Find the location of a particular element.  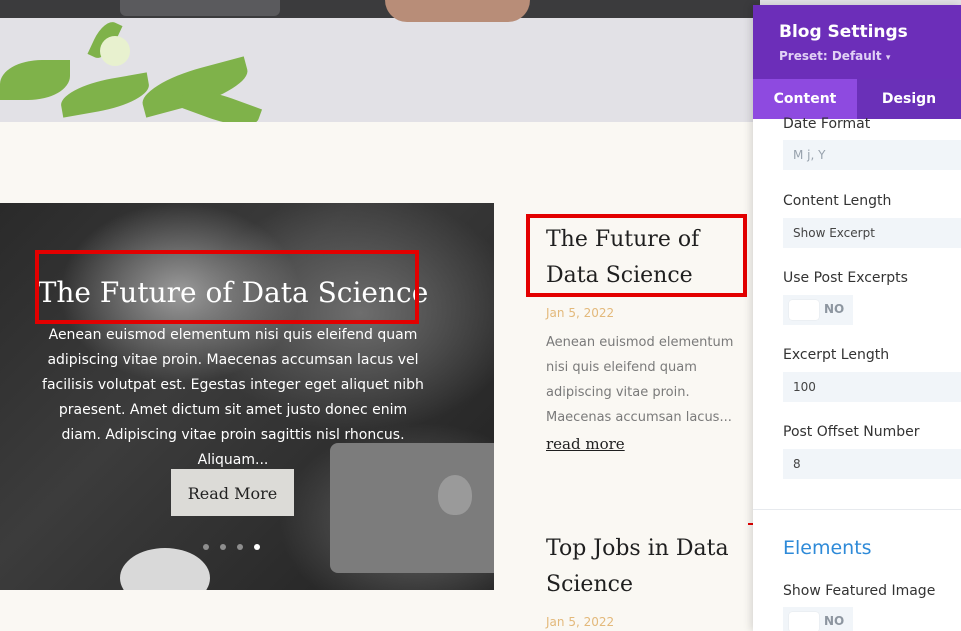

post-offset-number-input: 8 is located at coordinates (872, 464).